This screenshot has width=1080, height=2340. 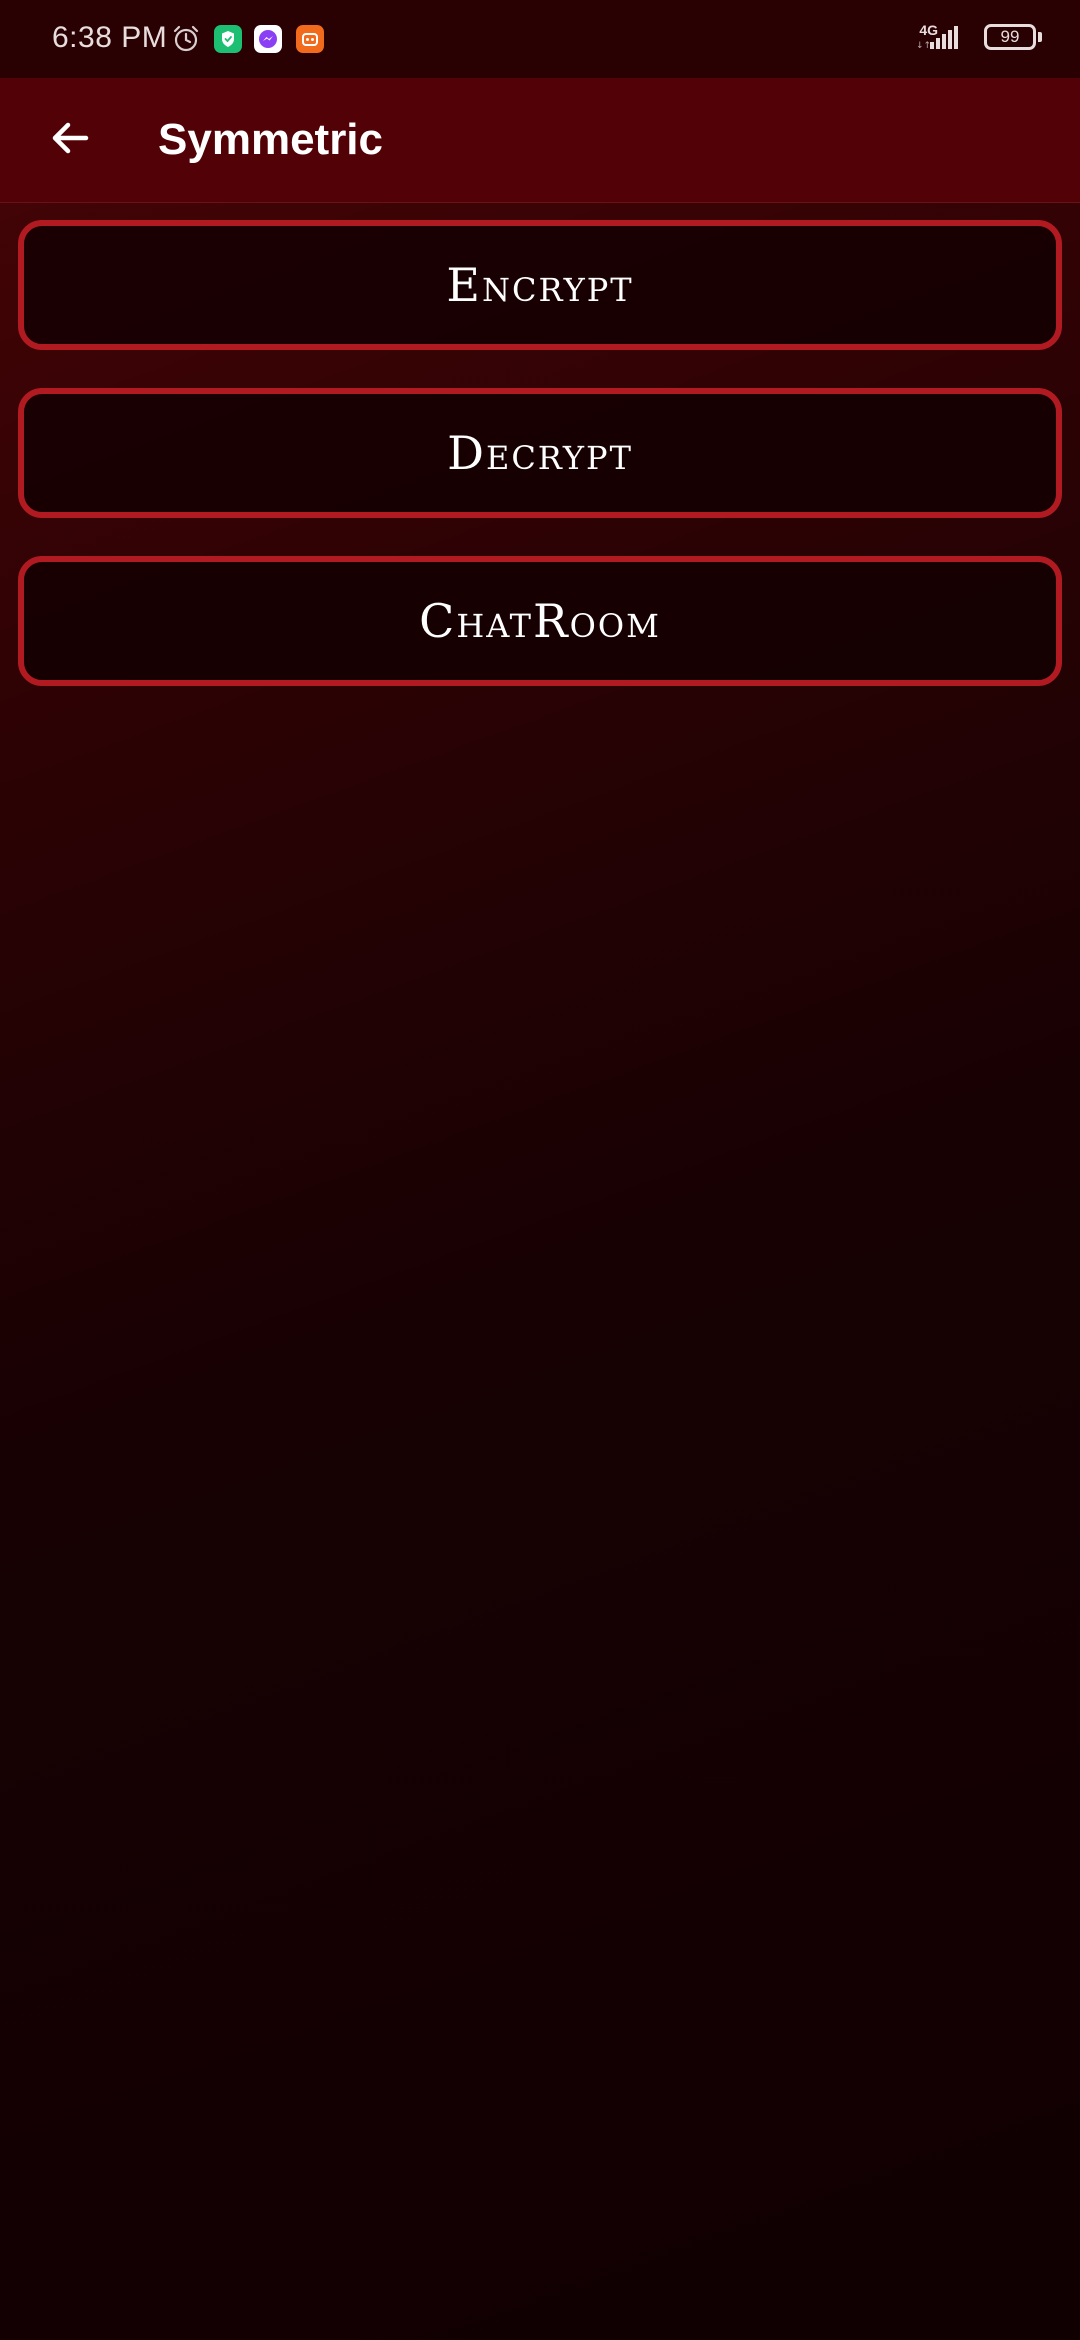 I want to click on shield-app-icon, so click(x=228, y=39).